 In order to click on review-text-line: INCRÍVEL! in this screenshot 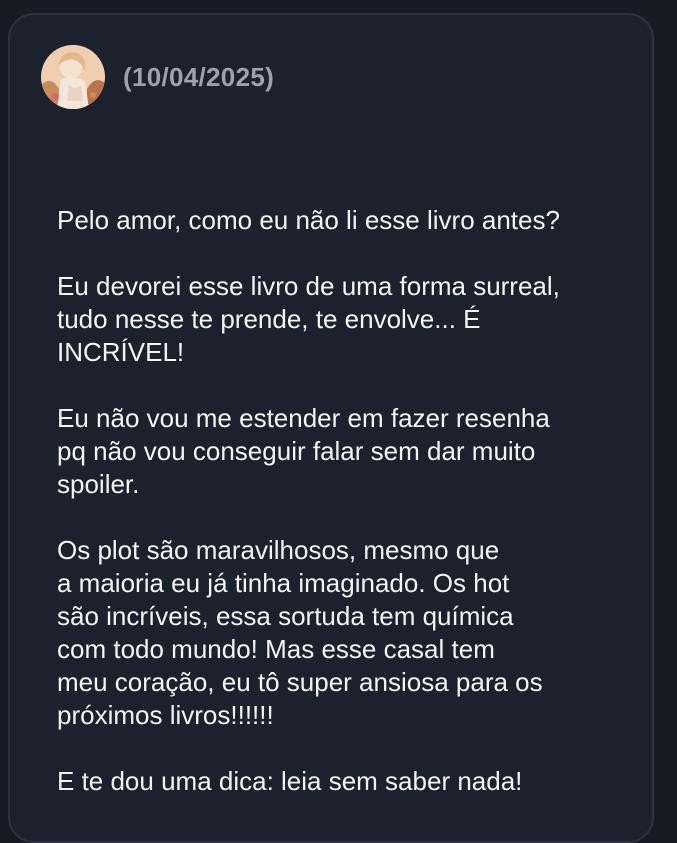, I will do `click(121, 352)`.